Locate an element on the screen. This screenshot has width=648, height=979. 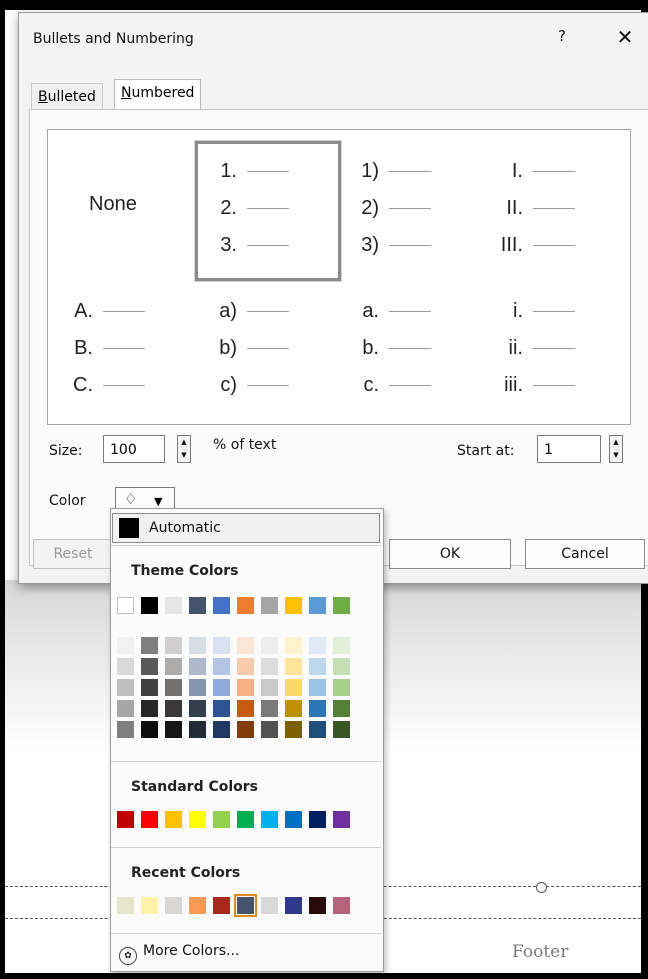
numbering-option-alpha-upper: A. B. C. is located at coordinates (102, 348).